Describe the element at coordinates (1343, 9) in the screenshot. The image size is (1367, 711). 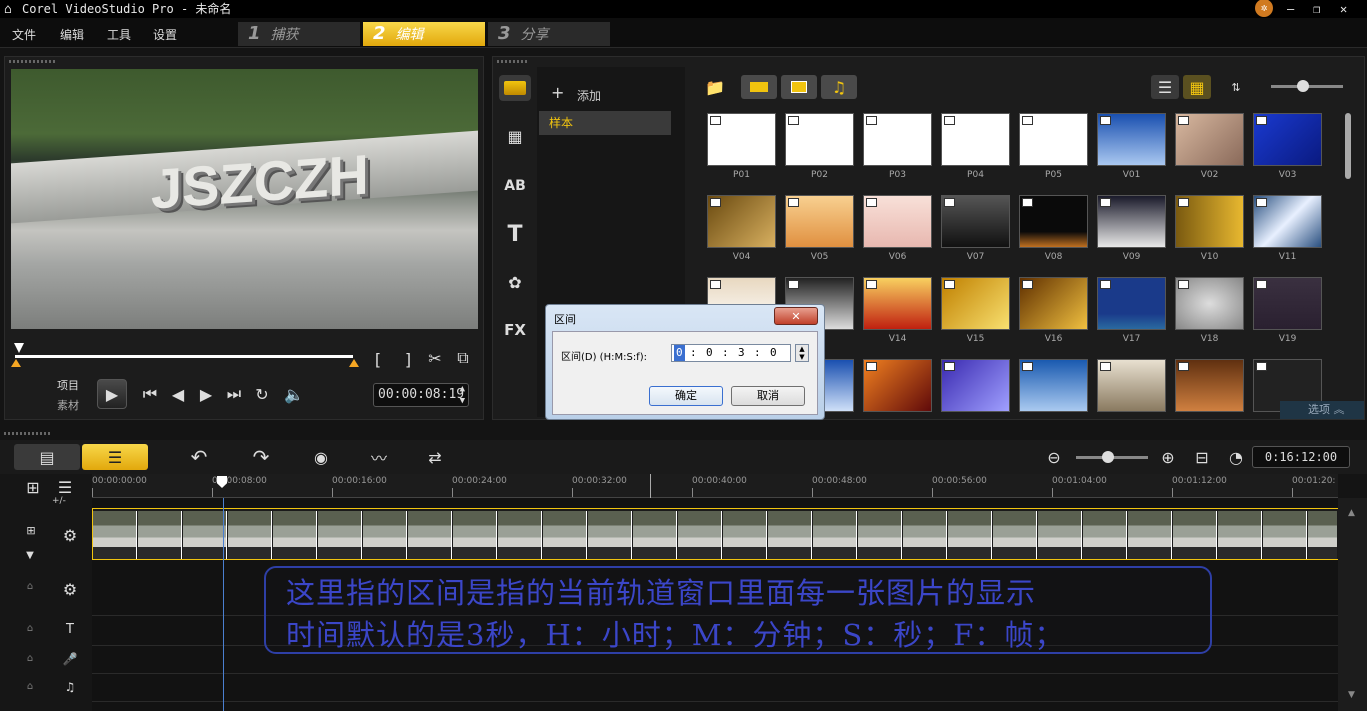
I see `close-icon: ✕` at that location.